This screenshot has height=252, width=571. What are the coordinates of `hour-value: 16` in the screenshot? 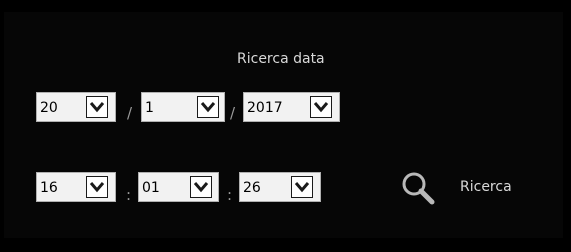 It's located at (49, 188).